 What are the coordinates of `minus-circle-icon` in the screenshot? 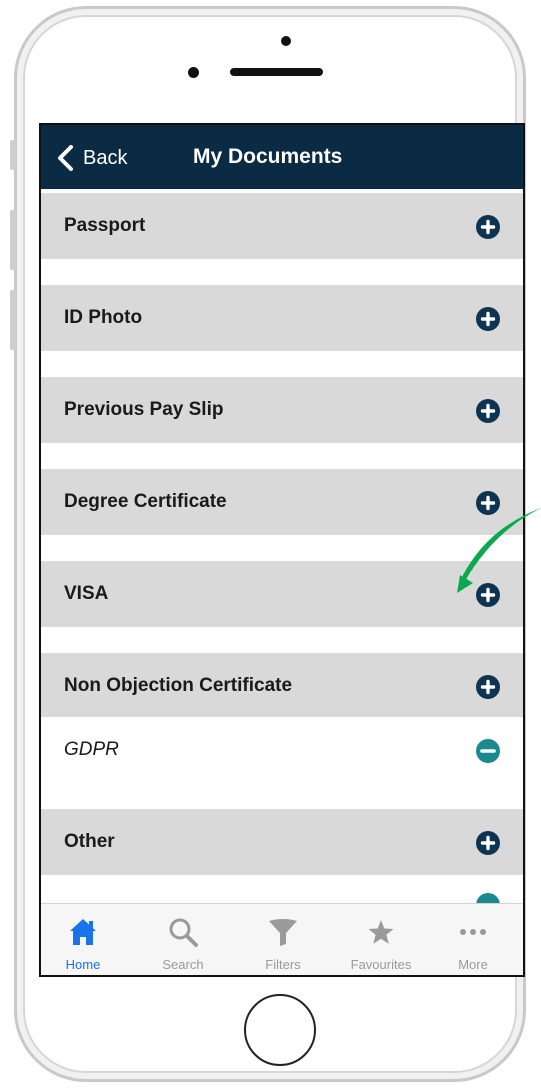 It's located at (488, 751).